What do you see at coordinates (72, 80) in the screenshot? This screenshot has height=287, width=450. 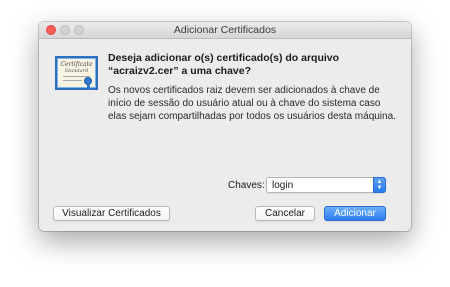 I see `certificate-line` at bounding box center [72, 80].